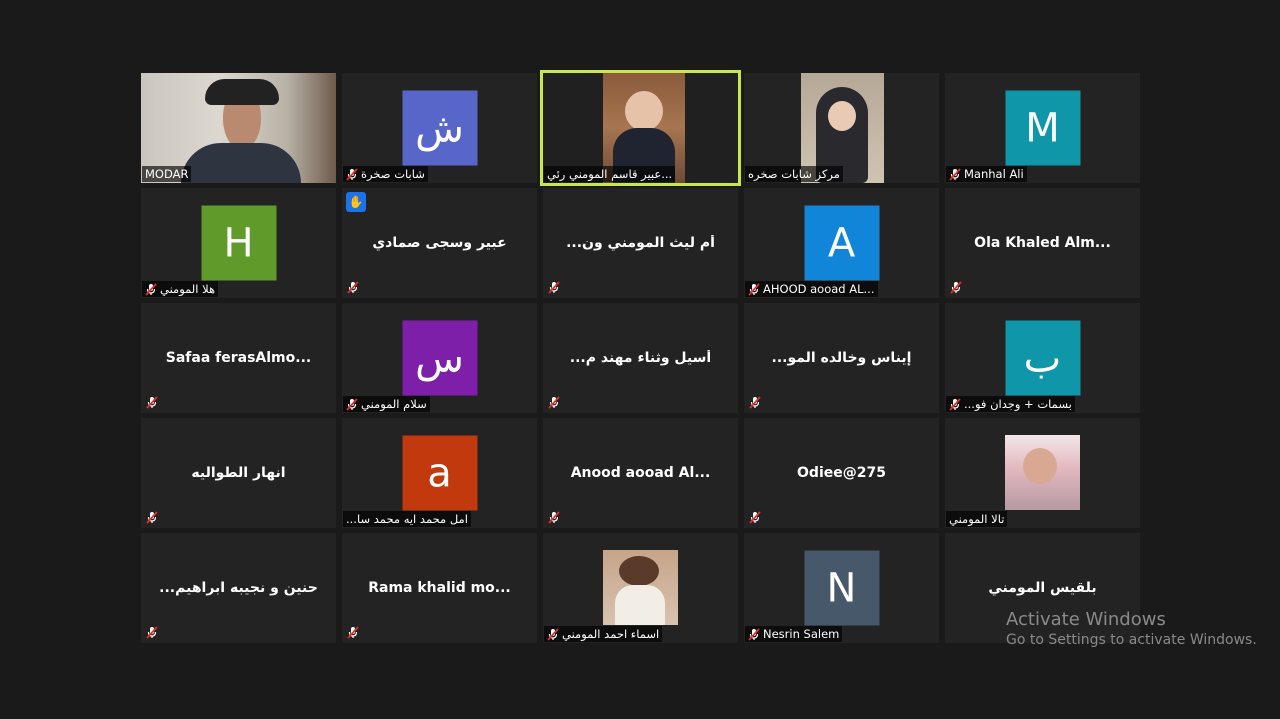 The height and width of the screenshot is (719, 1280). What do you see at coordinates (356, 202) in the screenshot?
I see `raised-hand-icon: ✋` at bounding box center [356, 202].